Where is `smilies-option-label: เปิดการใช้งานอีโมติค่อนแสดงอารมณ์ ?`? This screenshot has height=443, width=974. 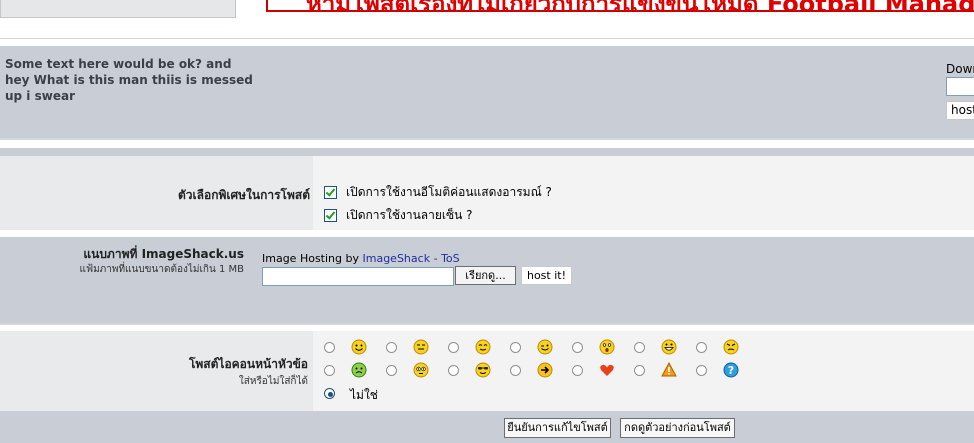
smilies-option-label: เปิดการใช้งานอีโมติค่อนแสดงอารมณ์ ? is located at coordinates (449, 192).